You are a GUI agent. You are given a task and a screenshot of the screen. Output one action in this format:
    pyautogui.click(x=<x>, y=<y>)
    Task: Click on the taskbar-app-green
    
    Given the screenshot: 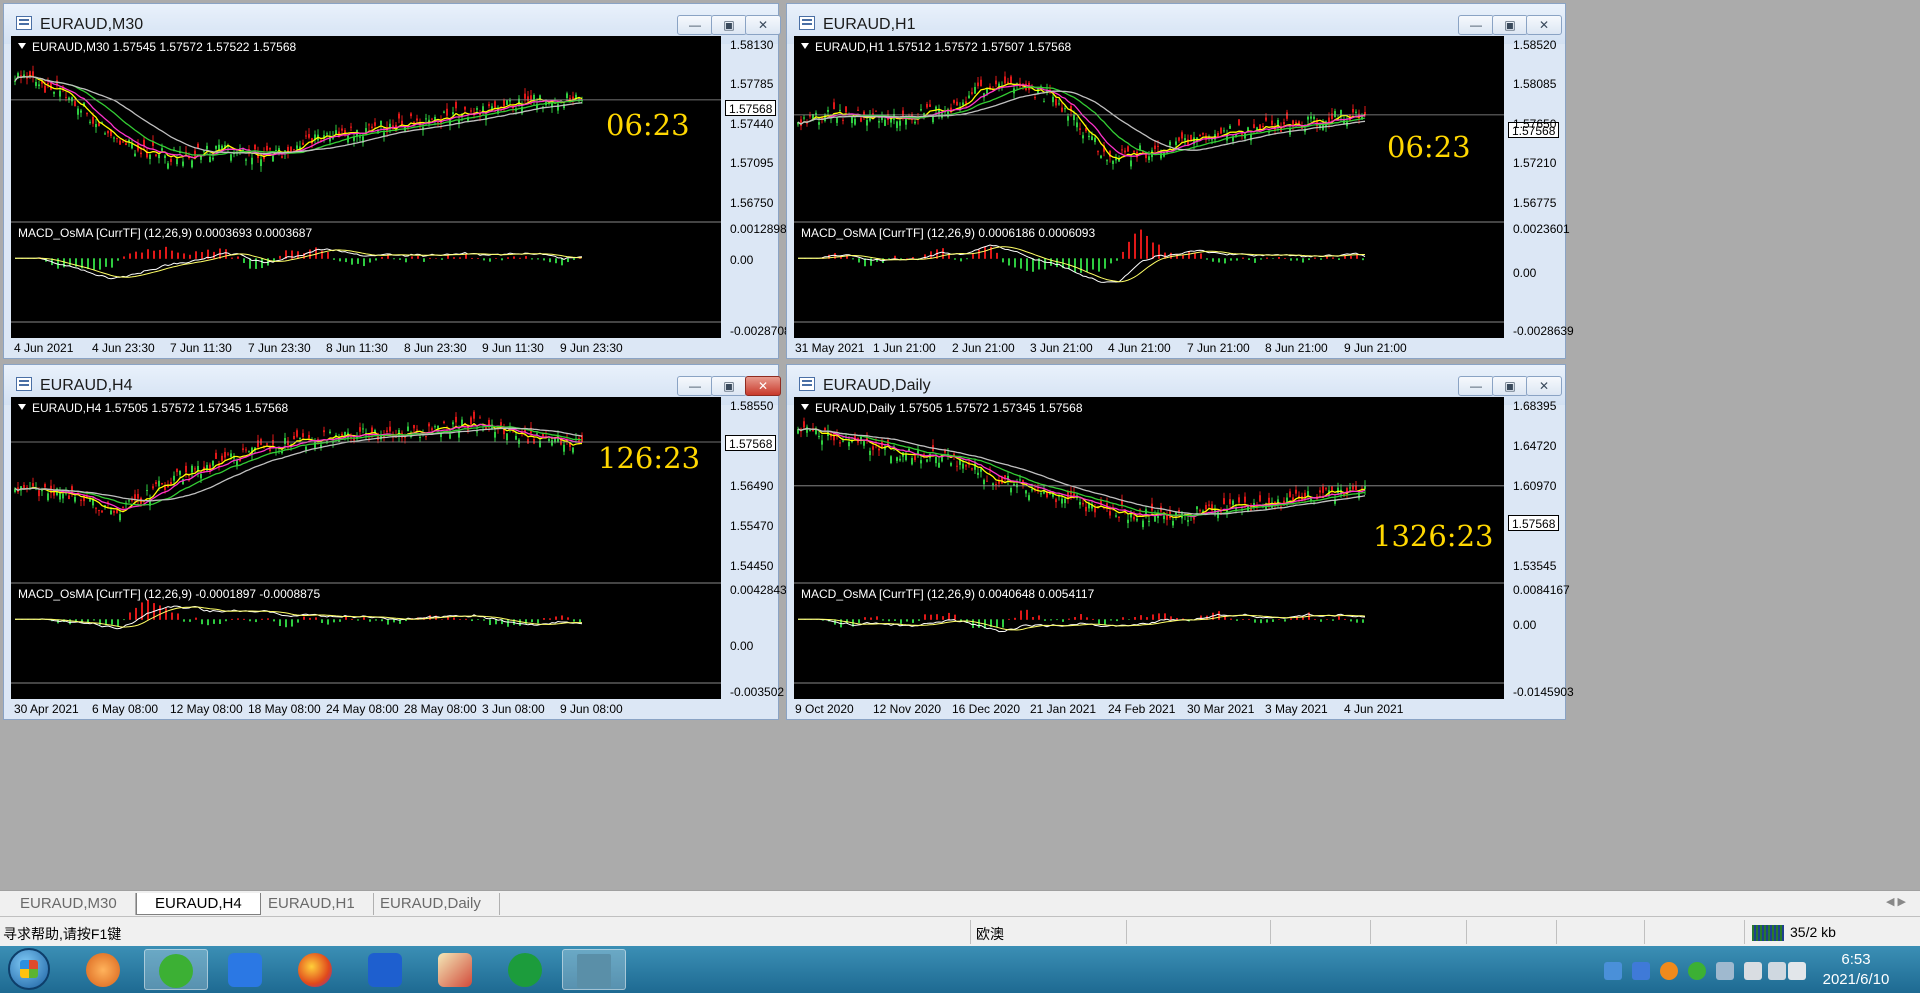 What is the action you would take?
    pyautogui.click(x=526, y=969)
    